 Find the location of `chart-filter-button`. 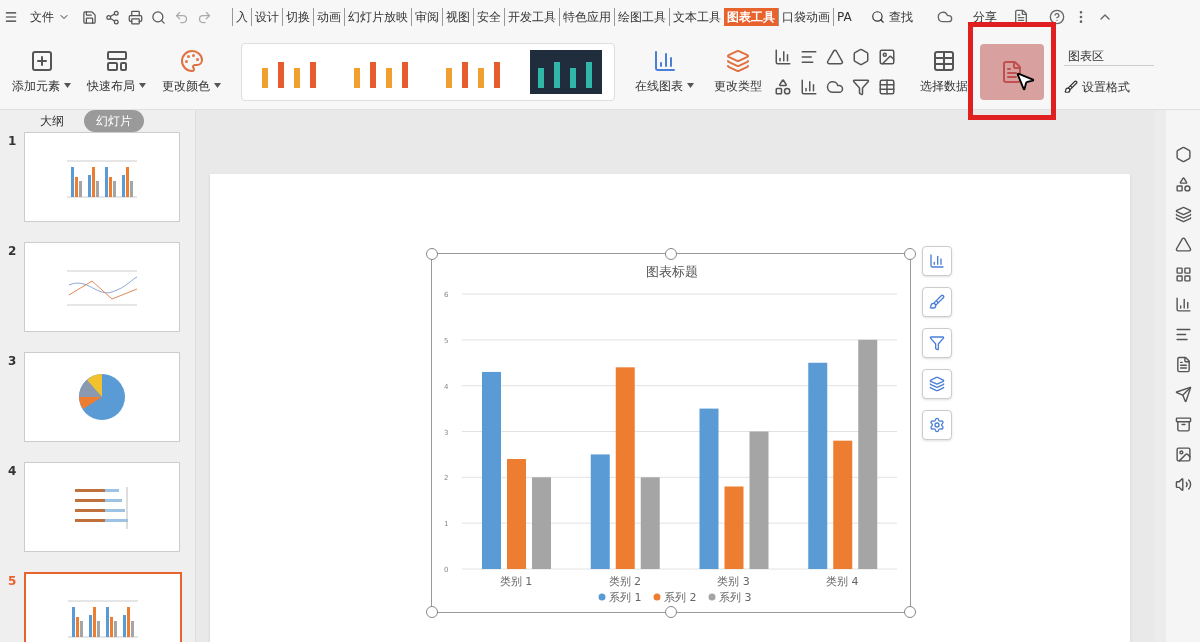

chart-filter-button is located at coordinates (937, 343).